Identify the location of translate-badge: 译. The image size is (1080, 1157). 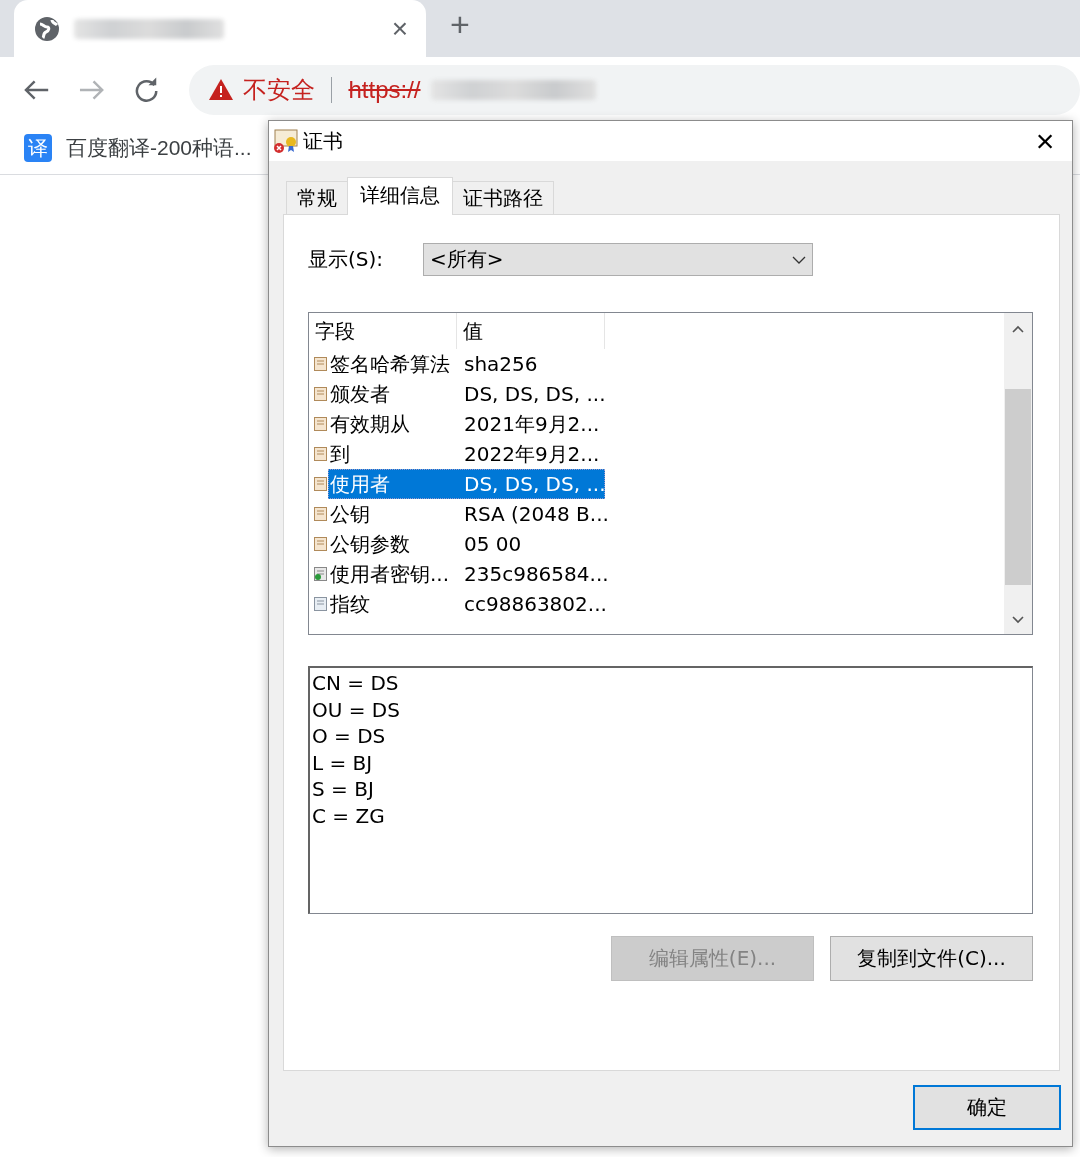
(38, 148).